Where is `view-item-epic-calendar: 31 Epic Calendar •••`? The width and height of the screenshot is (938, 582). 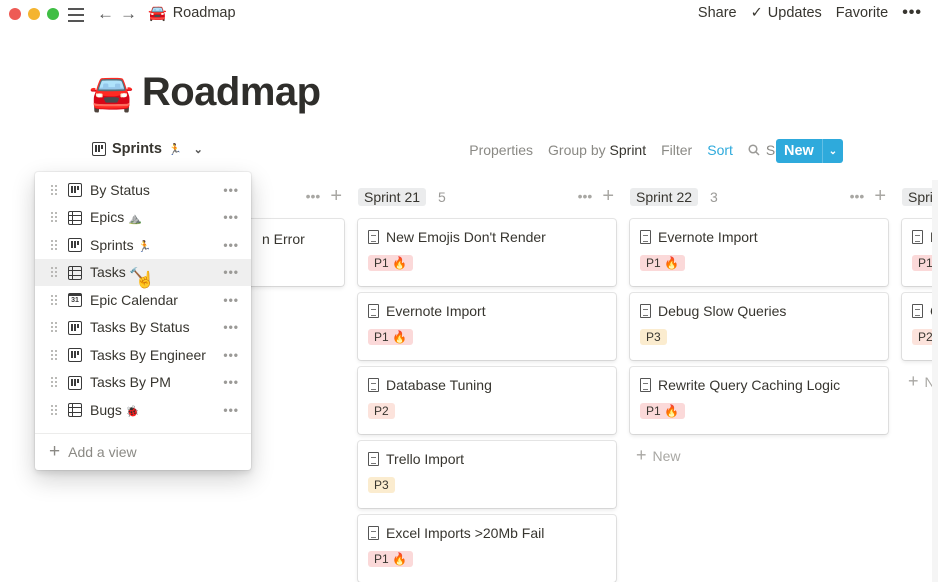
view-item-epic-calendar: 31 Epic Calendar ••• is located at coordinates (143, 300).